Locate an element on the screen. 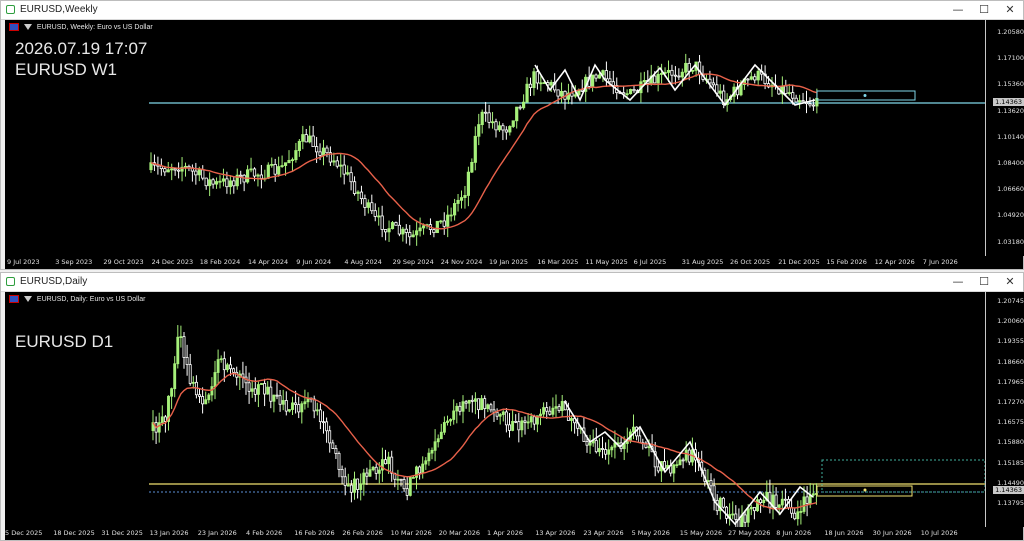 The height and width of the screenshot is (541, 1024). weekly-titlebar: EURUSD,Weekly — ☐ ✕ is located at coordinates (512, 10).